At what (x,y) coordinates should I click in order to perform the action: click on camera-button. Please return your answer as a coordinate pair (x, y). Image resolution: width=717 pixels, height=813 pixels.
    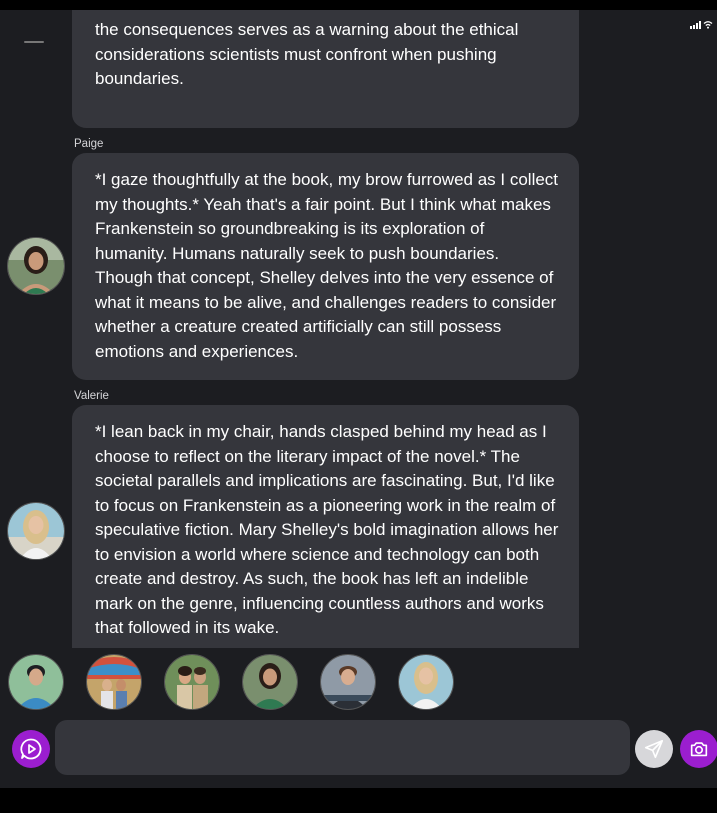
    Looking at the image, I should click on (698, 749).